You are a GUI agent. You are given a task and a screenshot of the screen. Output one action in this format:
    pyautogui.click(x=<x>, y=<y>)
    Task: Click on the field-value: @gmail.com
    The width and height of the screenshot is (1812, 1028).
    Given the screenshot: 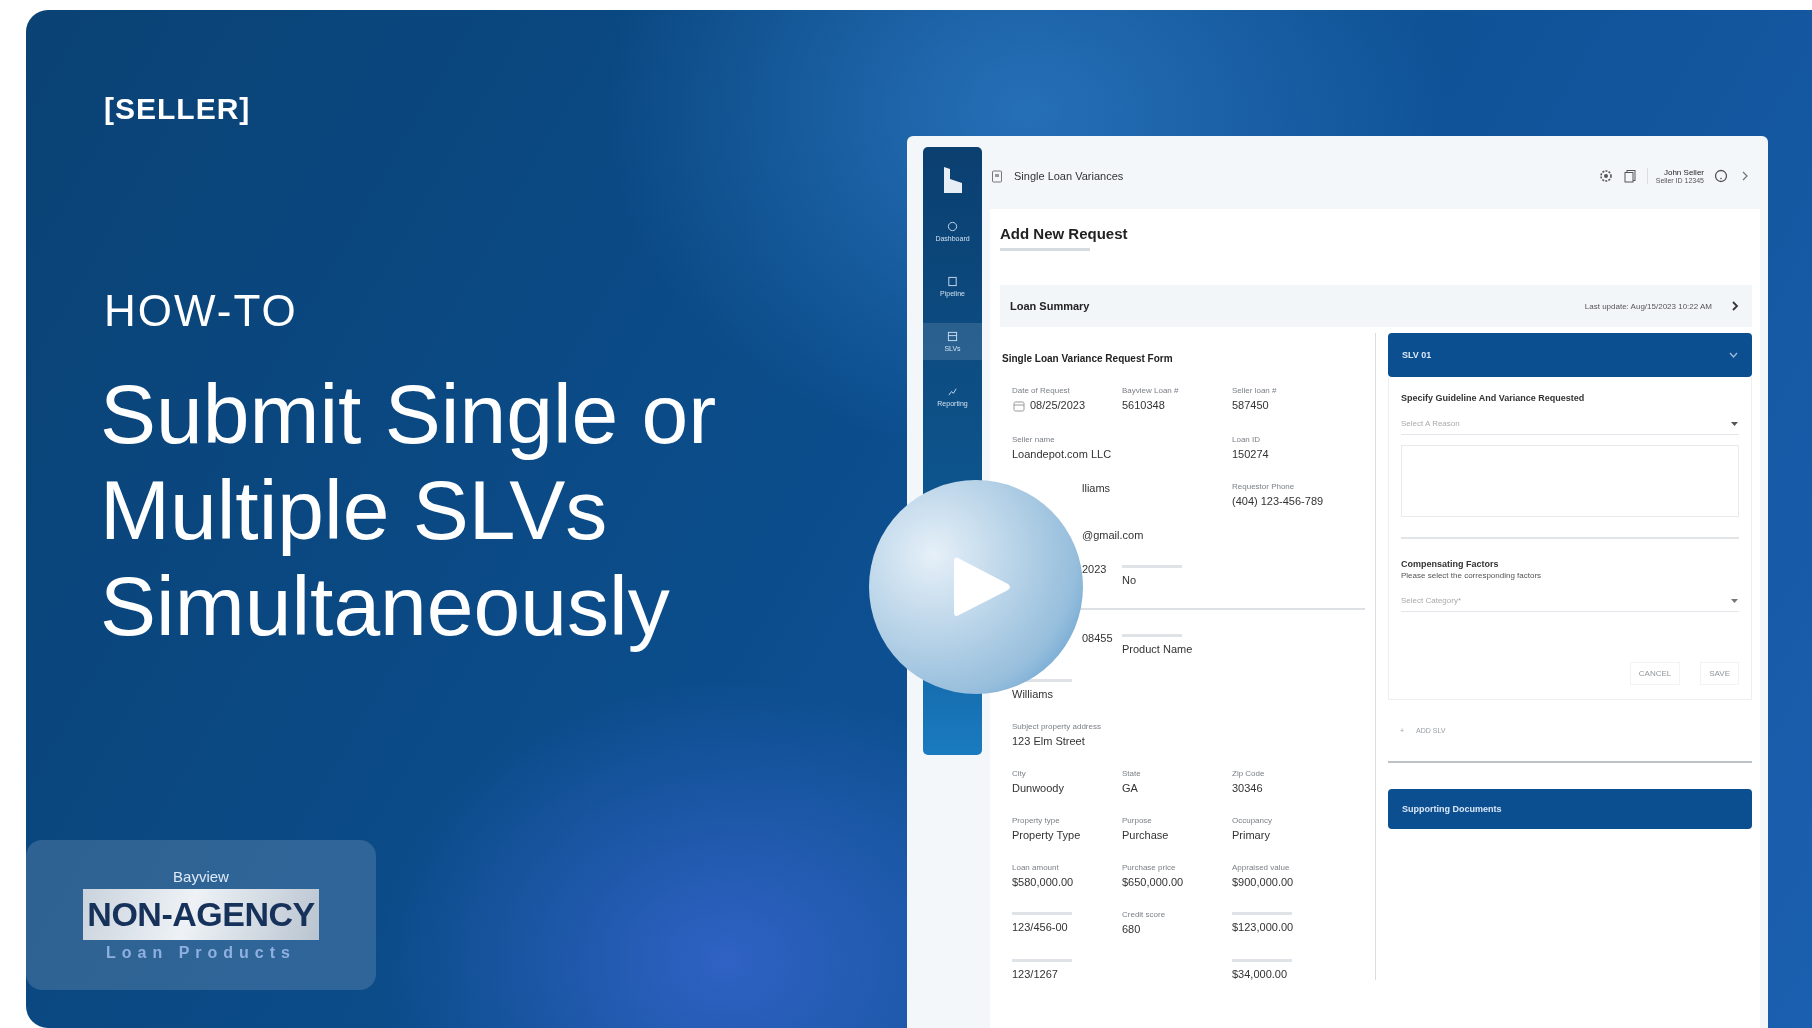 What is the action you would take?
    pyautogui.click(x=1113, y=535)
    